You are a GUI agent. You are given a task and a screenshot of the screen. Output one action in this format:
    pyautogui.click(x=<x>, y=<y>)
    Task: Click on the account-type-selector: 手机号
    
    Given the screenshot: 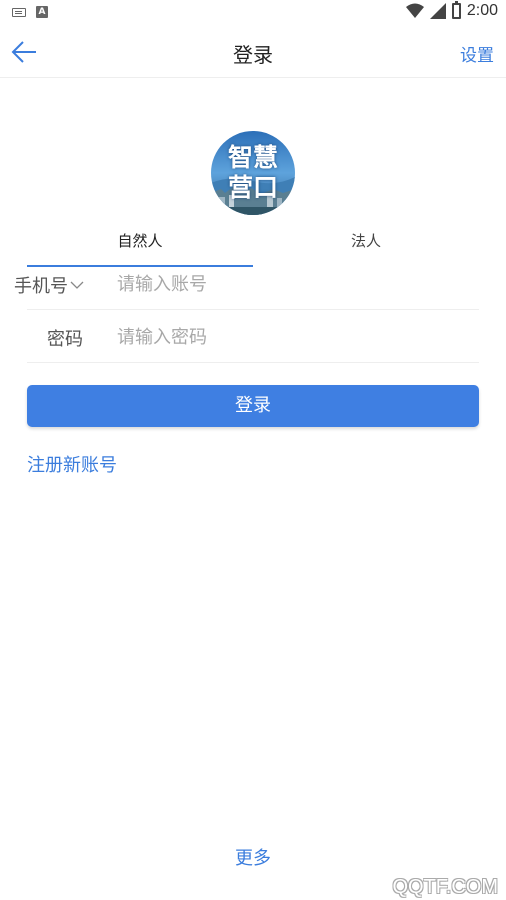 What is the action you would take?
    pyautogui.click(x=49, y=285)
    